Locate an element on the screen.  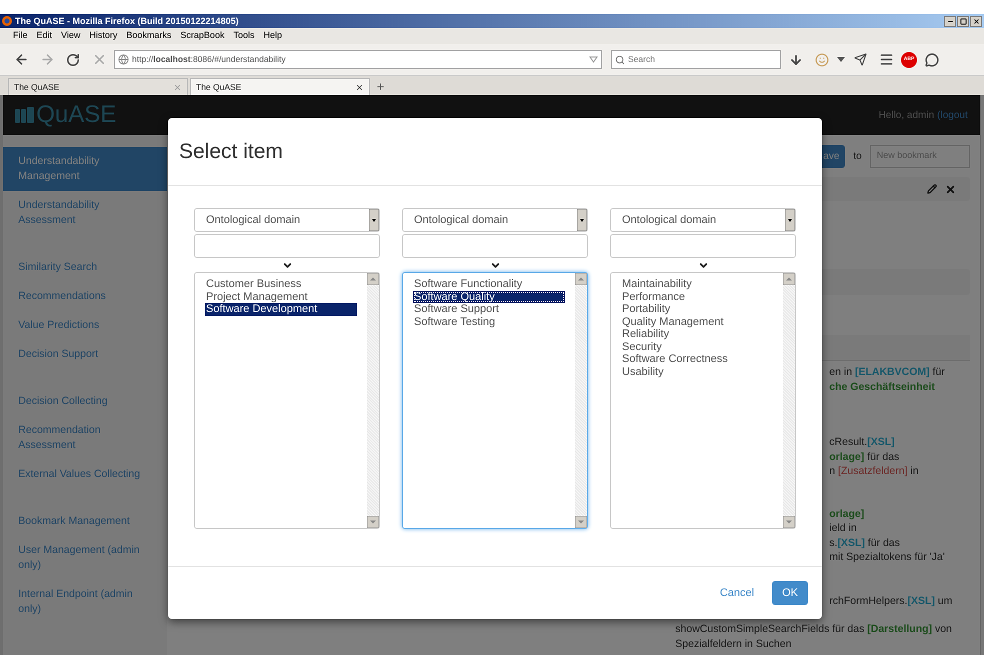
description-line: mit Spezialtokens für 'Ja' is located at coordinates (887, 557).